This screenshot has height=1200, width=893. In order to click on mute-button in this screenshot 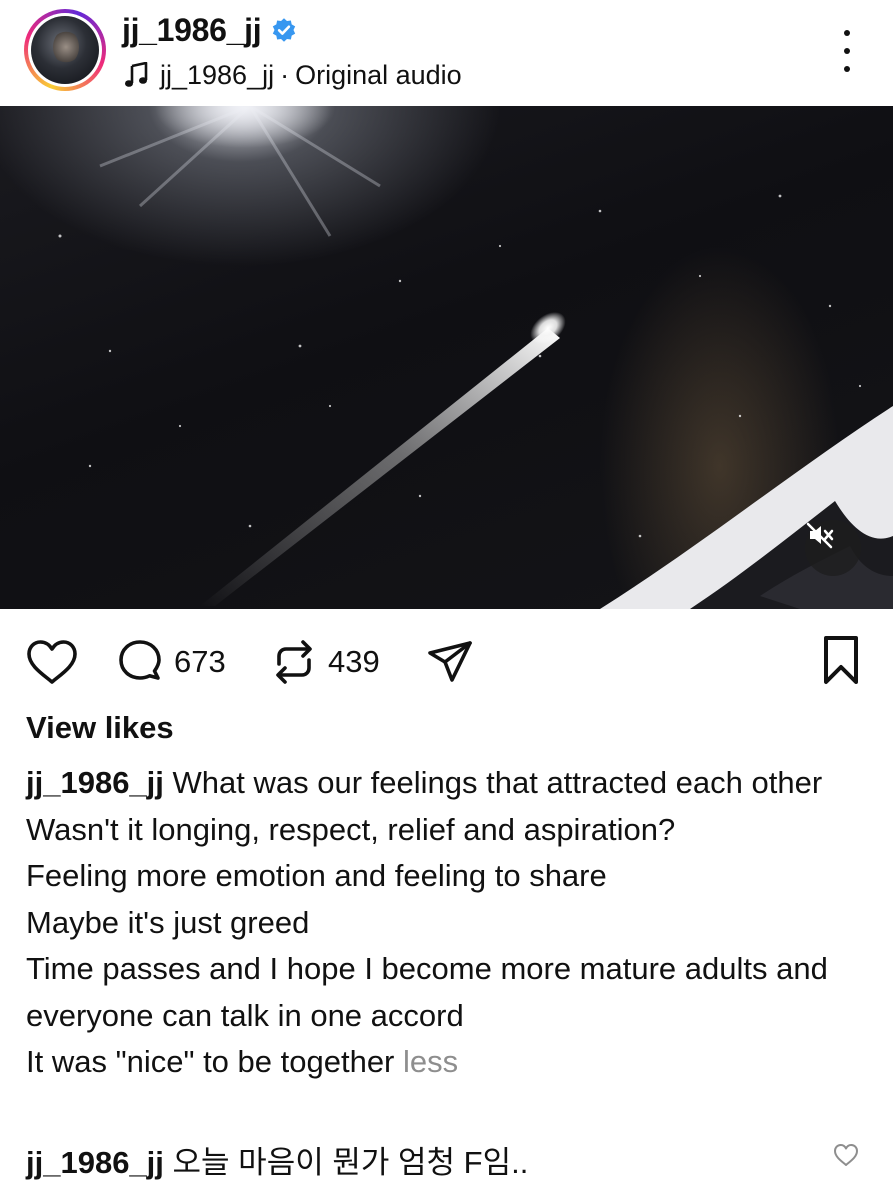, I will do `click(833, 548)`.